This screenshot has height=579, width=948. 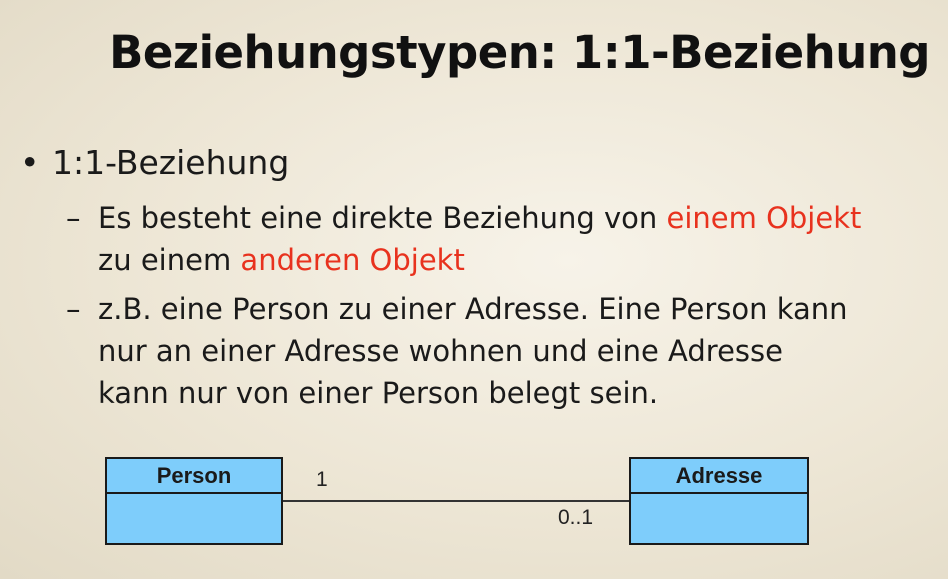 I want to click on definition-text-cont: zu einem, so click(x=169, y=260).